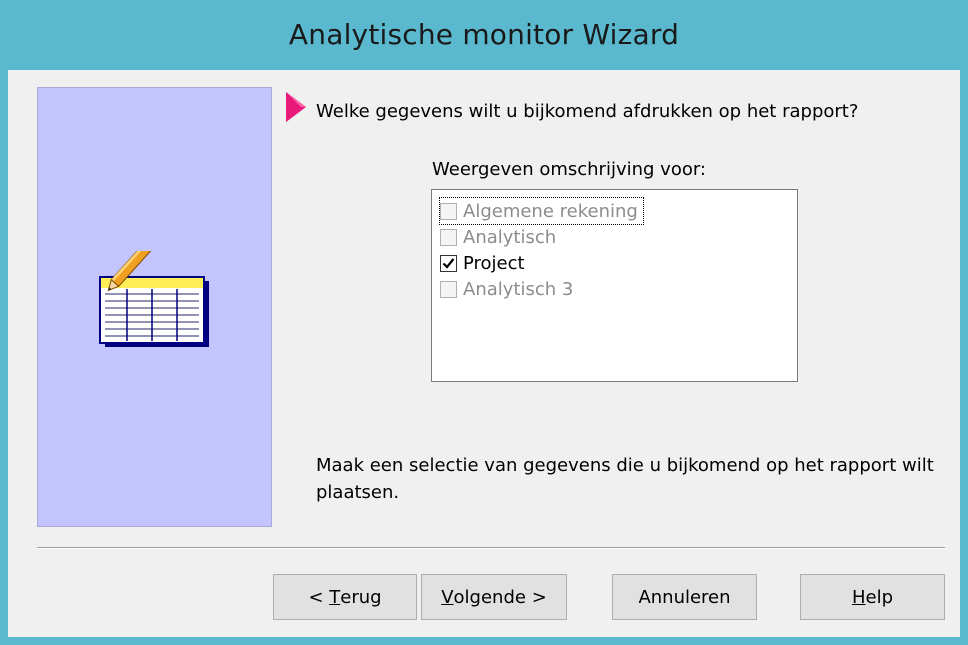  I want to click on divider, so click(491, 548).